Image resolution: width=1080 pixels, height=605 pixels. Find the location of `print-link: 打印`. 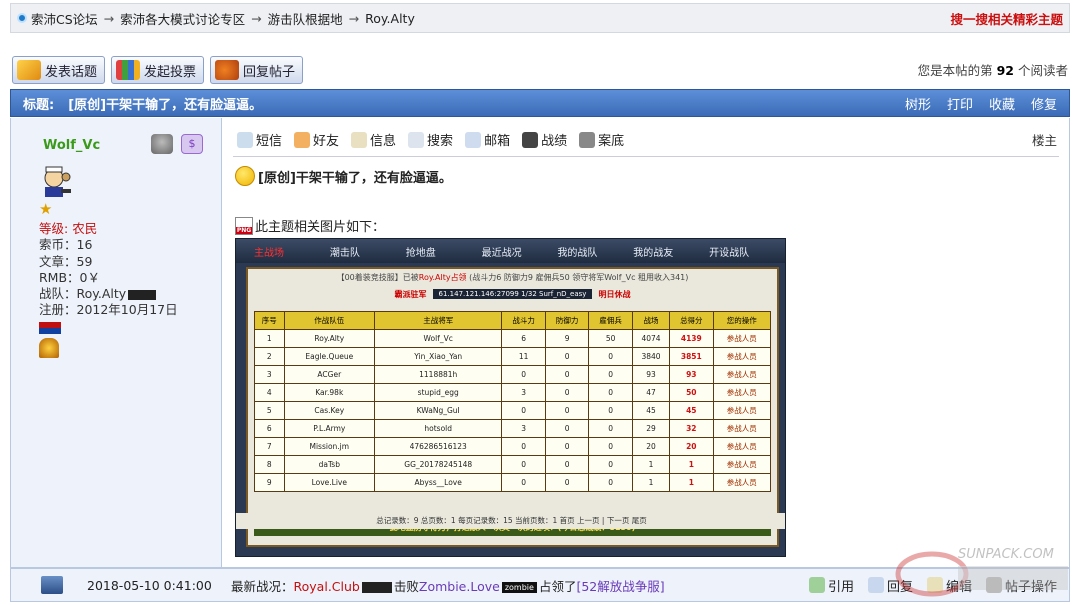

print-link: 打印 is located at coordinates (960, 103).